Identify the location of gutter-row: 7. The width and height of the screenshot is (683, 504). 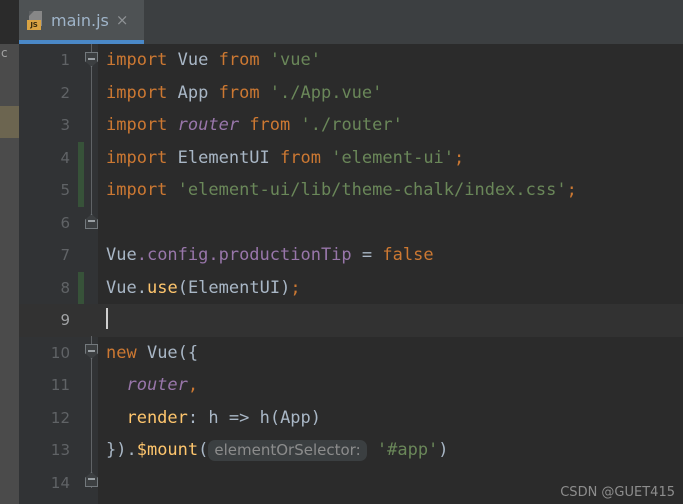
(58, 255).